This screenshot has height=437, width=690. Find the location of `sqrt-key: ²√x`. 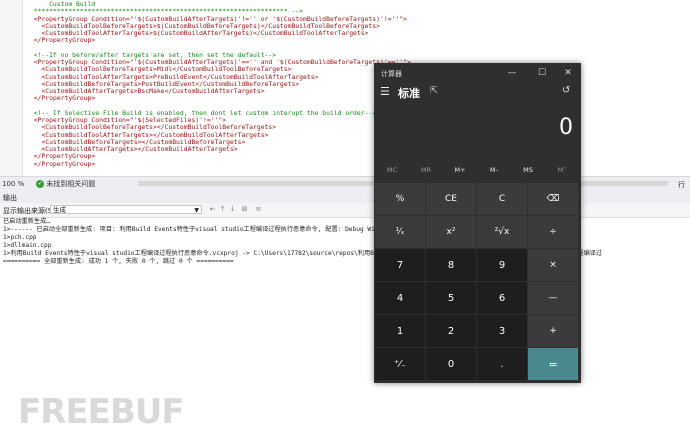

sqrt-key: ²√x is located at coordinates (502, 232).